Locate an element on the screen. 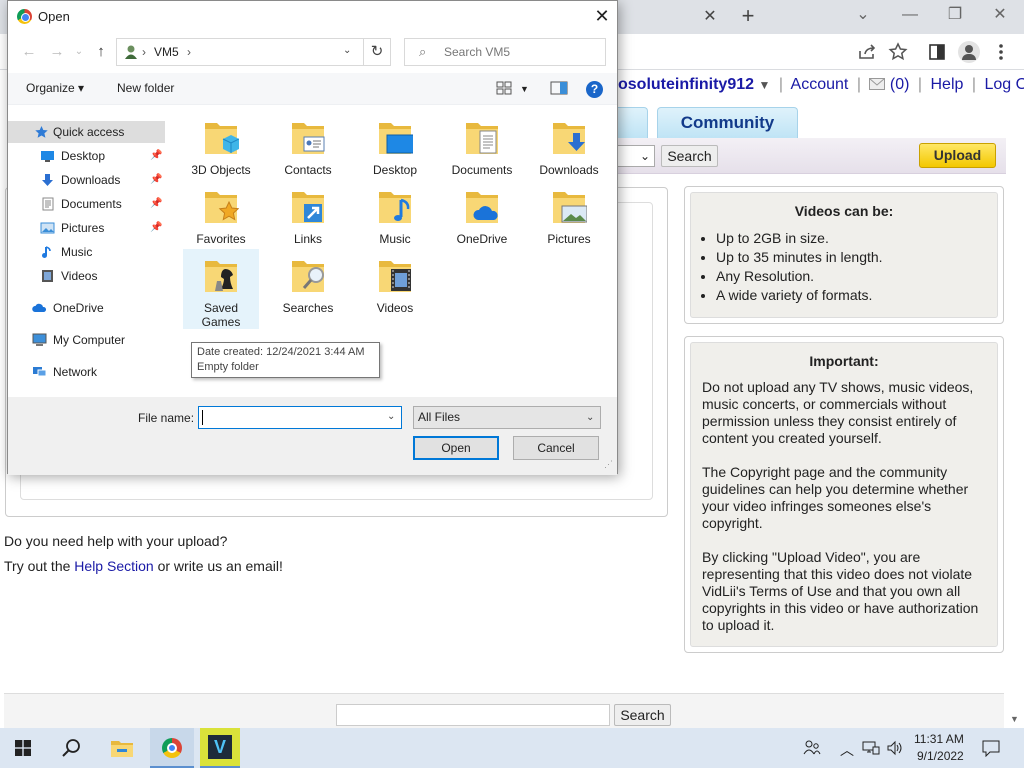  new-folder-button: New folder is located at coordinates (145, 88).